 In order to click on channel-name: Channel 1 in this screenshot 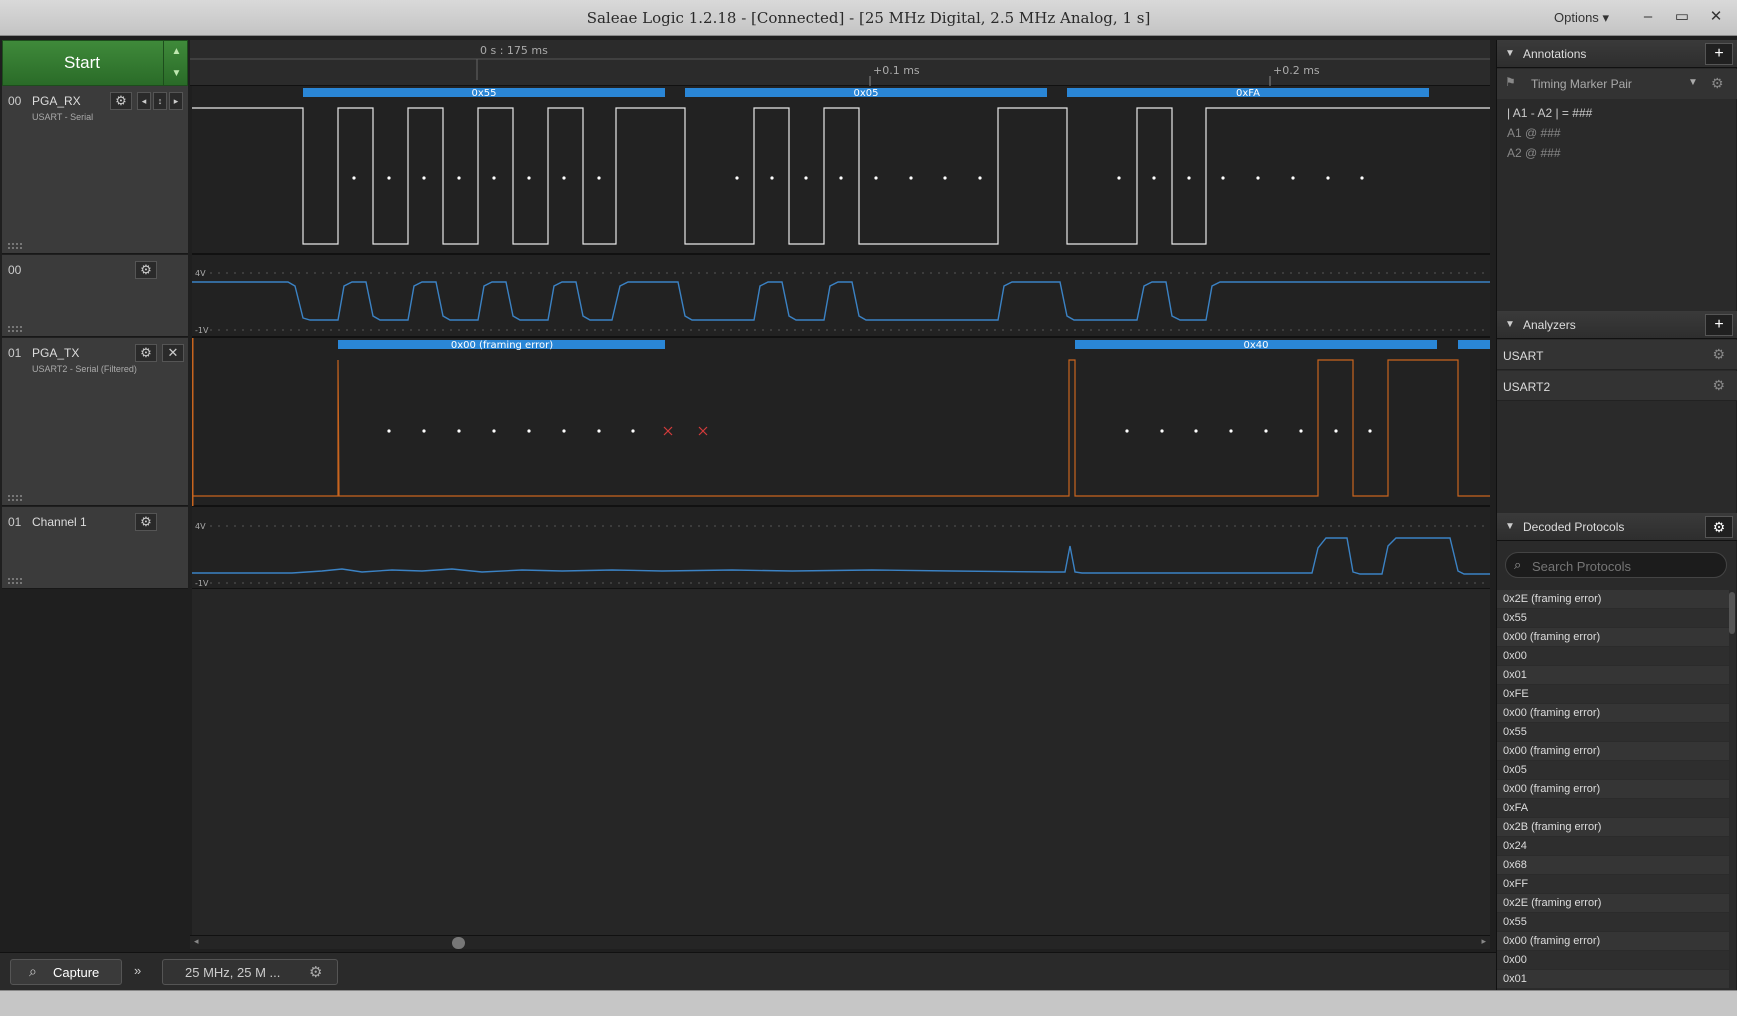, I will do `click(59, 522)`.